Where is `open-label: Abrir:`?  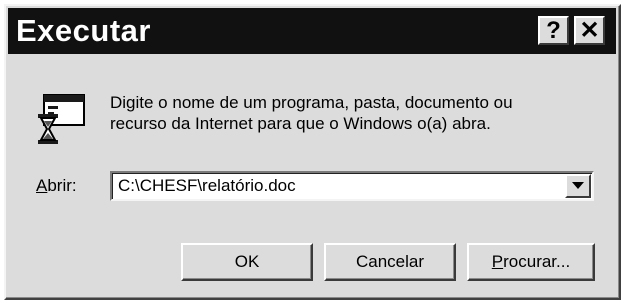
open-label: Abrir: is located at coordinates (56, 186).